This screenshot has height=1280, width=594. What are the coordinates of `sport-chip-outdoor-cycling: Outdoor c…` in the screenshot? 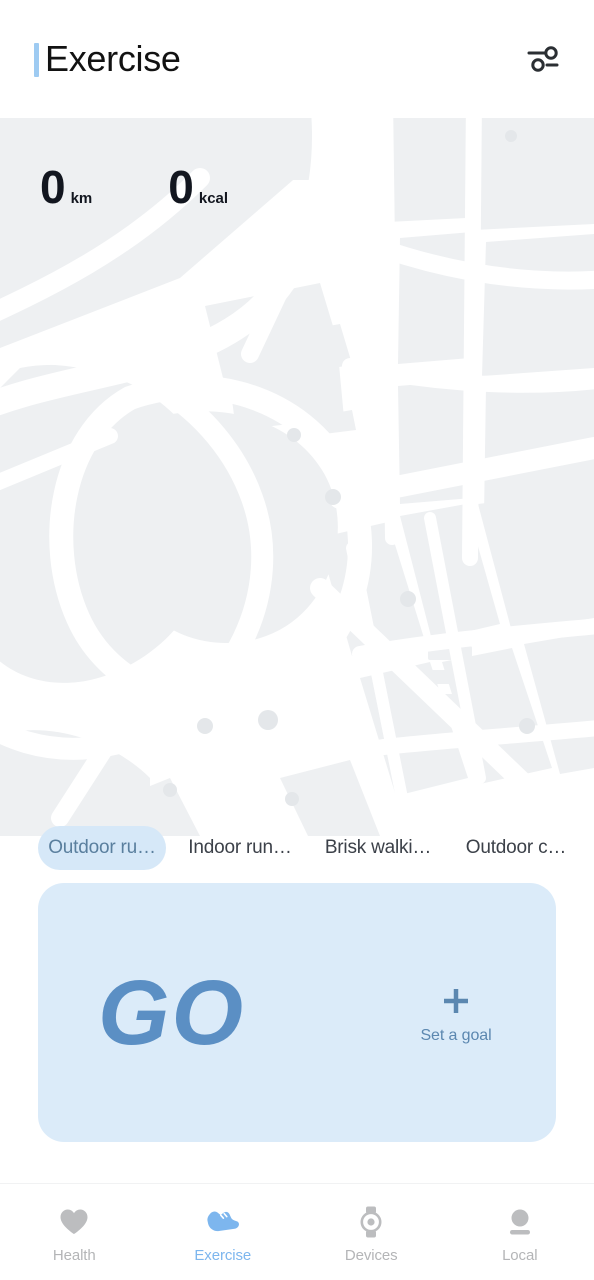 It's located at (516, 848).